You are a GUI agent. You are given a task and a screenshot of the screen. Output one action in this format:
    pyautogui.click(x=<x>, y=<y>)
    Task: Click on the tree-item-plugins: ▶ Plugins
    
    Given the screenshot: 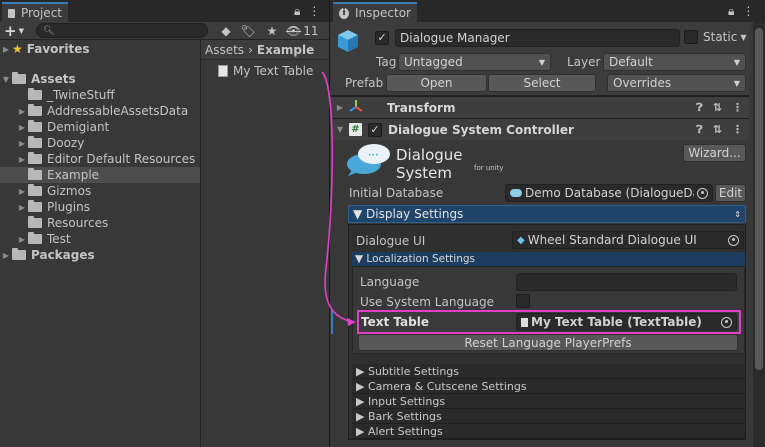 What is the action you would take?
    pyautogui.click(x=53, y=207)
    